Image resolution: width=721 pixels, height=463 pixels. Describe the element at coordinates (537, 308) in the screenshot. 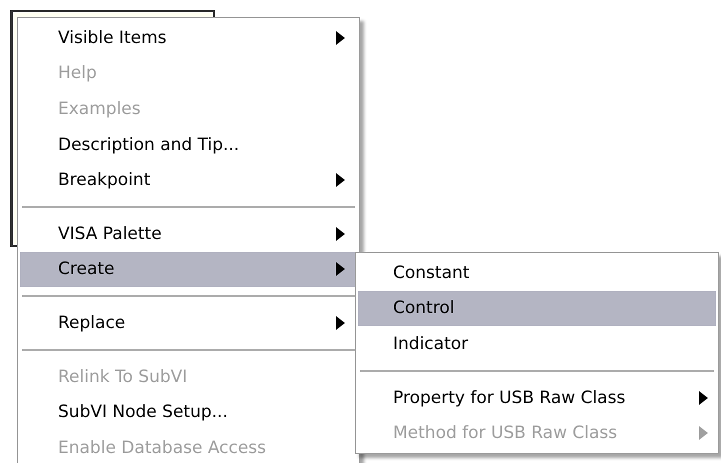

I see `menu-item: Control` at that location.